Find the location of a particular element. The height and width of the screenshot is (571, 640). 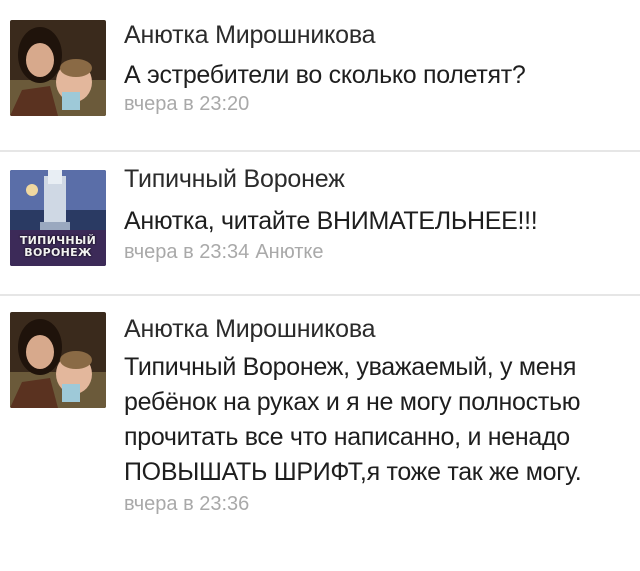

comment-time: вчера в 23:36 is located at coordinates (186, 504).